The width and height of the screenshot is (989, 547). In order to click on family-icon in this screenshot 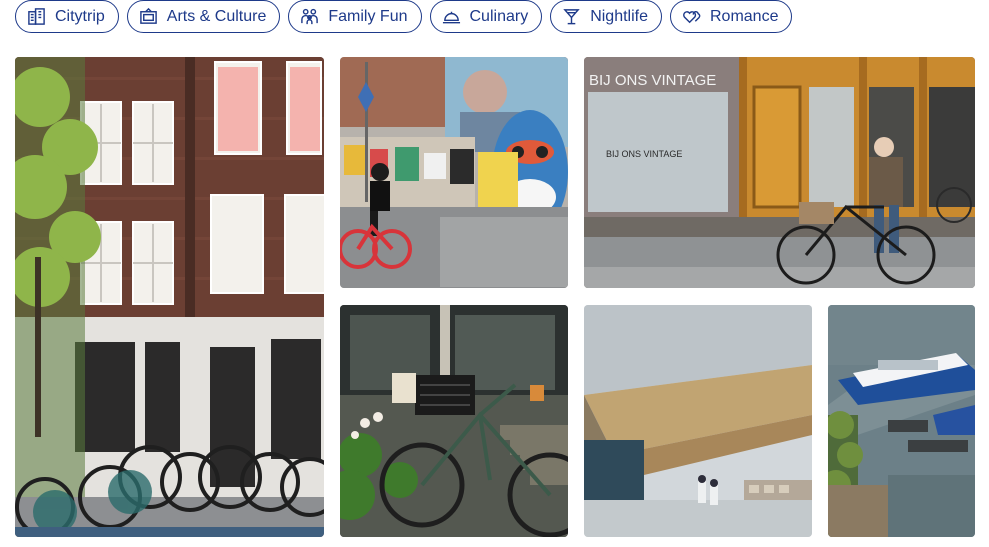, I will do `click(310, 16)`.